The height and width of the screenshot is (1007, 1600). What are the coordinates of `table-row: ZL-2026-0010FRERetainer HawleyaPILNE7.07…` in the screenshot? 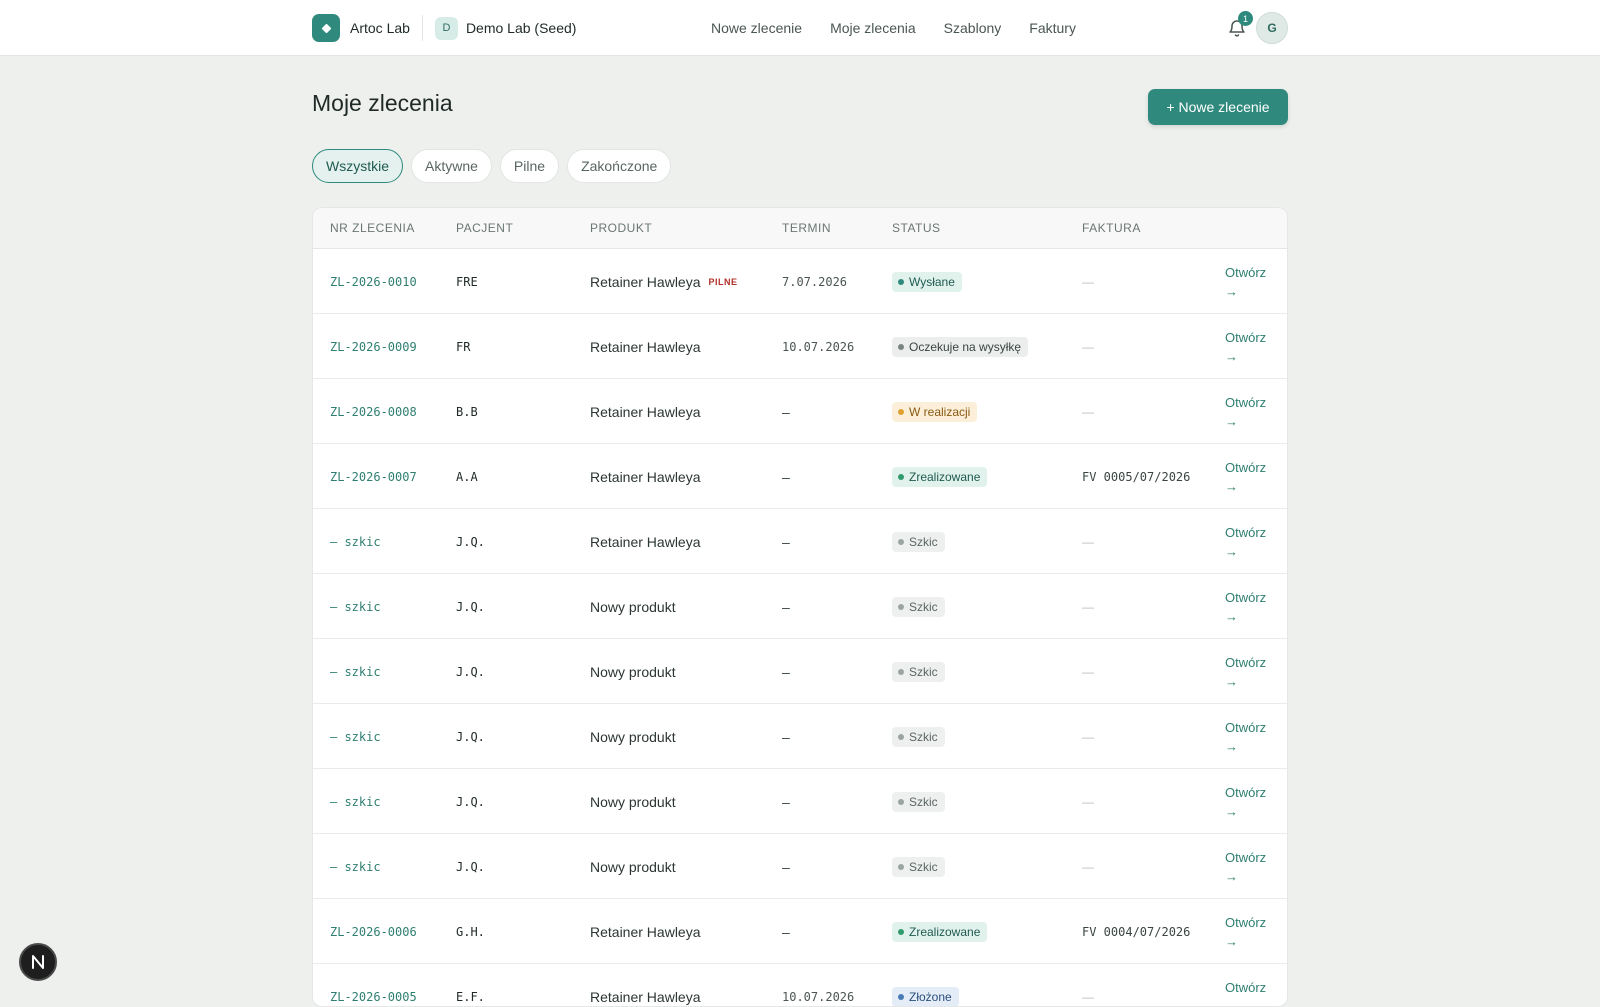 It's located at (800, 281).